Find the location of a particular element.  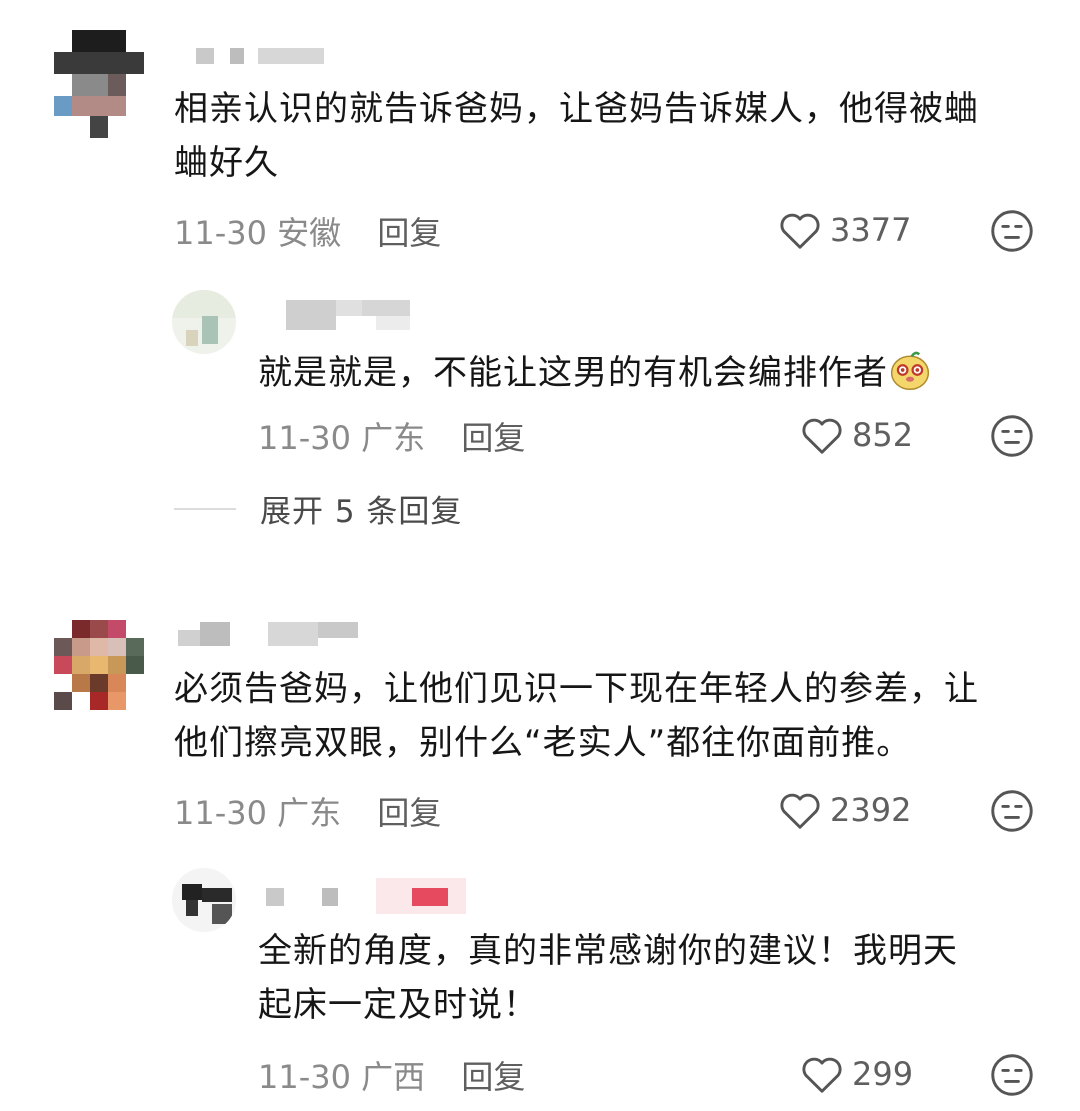

comment-meta: 11-30 广西 回复 is located at coordinates (391, 1075).